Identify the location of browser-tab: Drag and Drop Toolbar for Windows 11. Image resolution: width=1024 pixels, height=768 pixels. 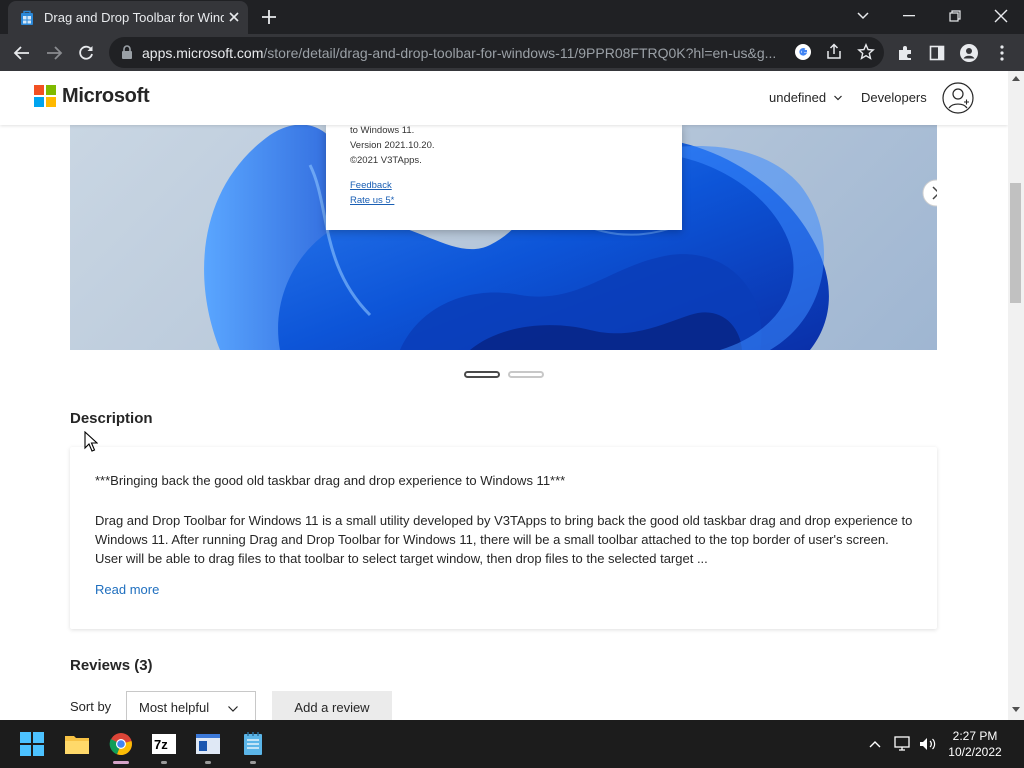
(128, 17).